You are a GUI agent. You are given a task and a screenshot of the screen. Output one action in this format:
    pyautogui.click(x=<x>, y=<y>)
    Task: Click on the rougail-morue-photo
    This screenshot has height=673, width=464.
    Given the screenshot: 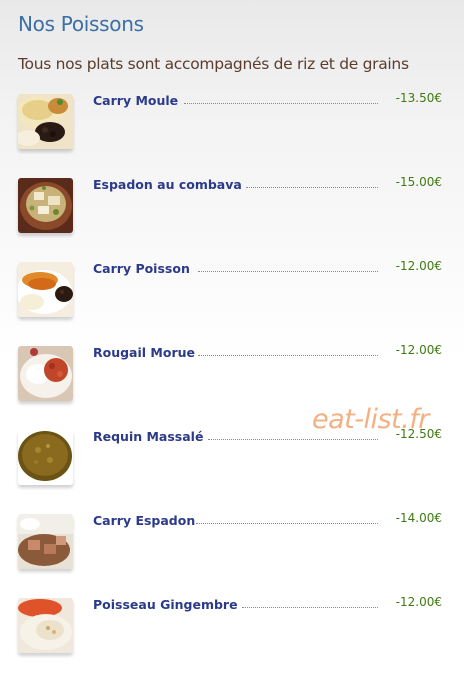 What is the action you would take?
    pyautogui.click(x=45, y=373)
    